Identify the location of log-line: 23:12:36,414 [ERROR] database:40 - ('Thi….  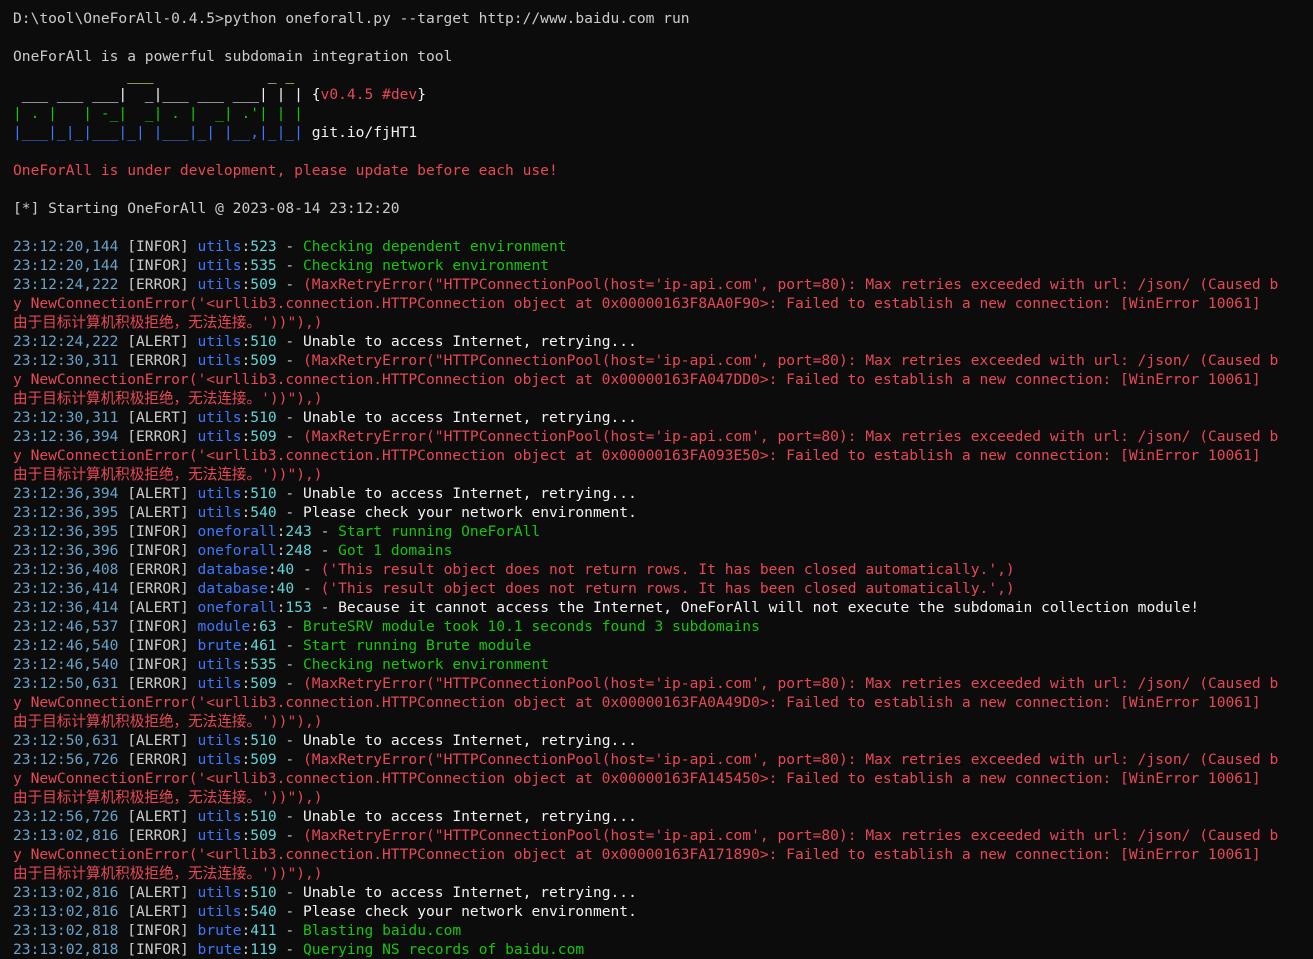
(663, 588).